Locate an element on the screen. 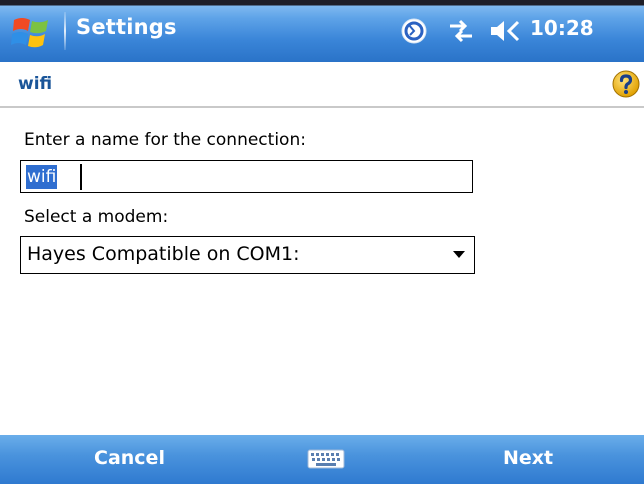 Image resolution: width=644 pixels, height=484 pixels. app-title: Settings is located at coordinates (126, 27).